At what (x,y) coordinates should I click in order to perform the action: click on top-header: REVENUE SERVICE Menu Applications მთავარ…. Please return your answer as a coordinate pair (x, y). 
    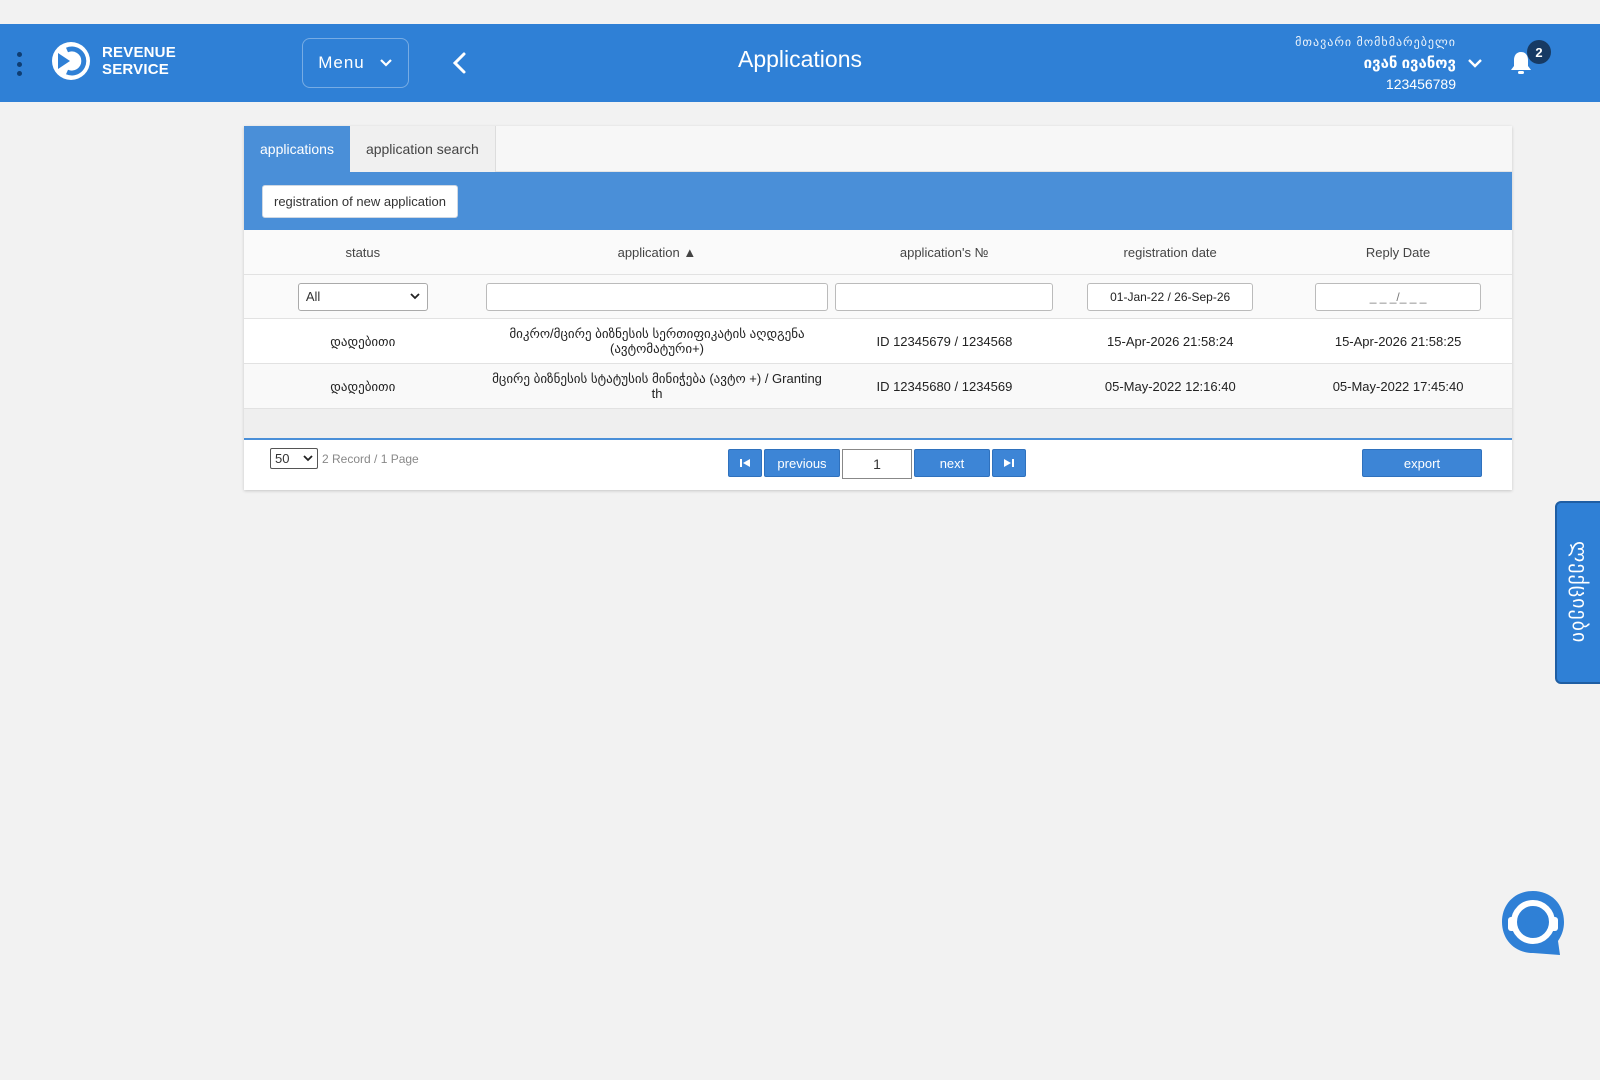
    Looking at the image, I should click on (800, 63).